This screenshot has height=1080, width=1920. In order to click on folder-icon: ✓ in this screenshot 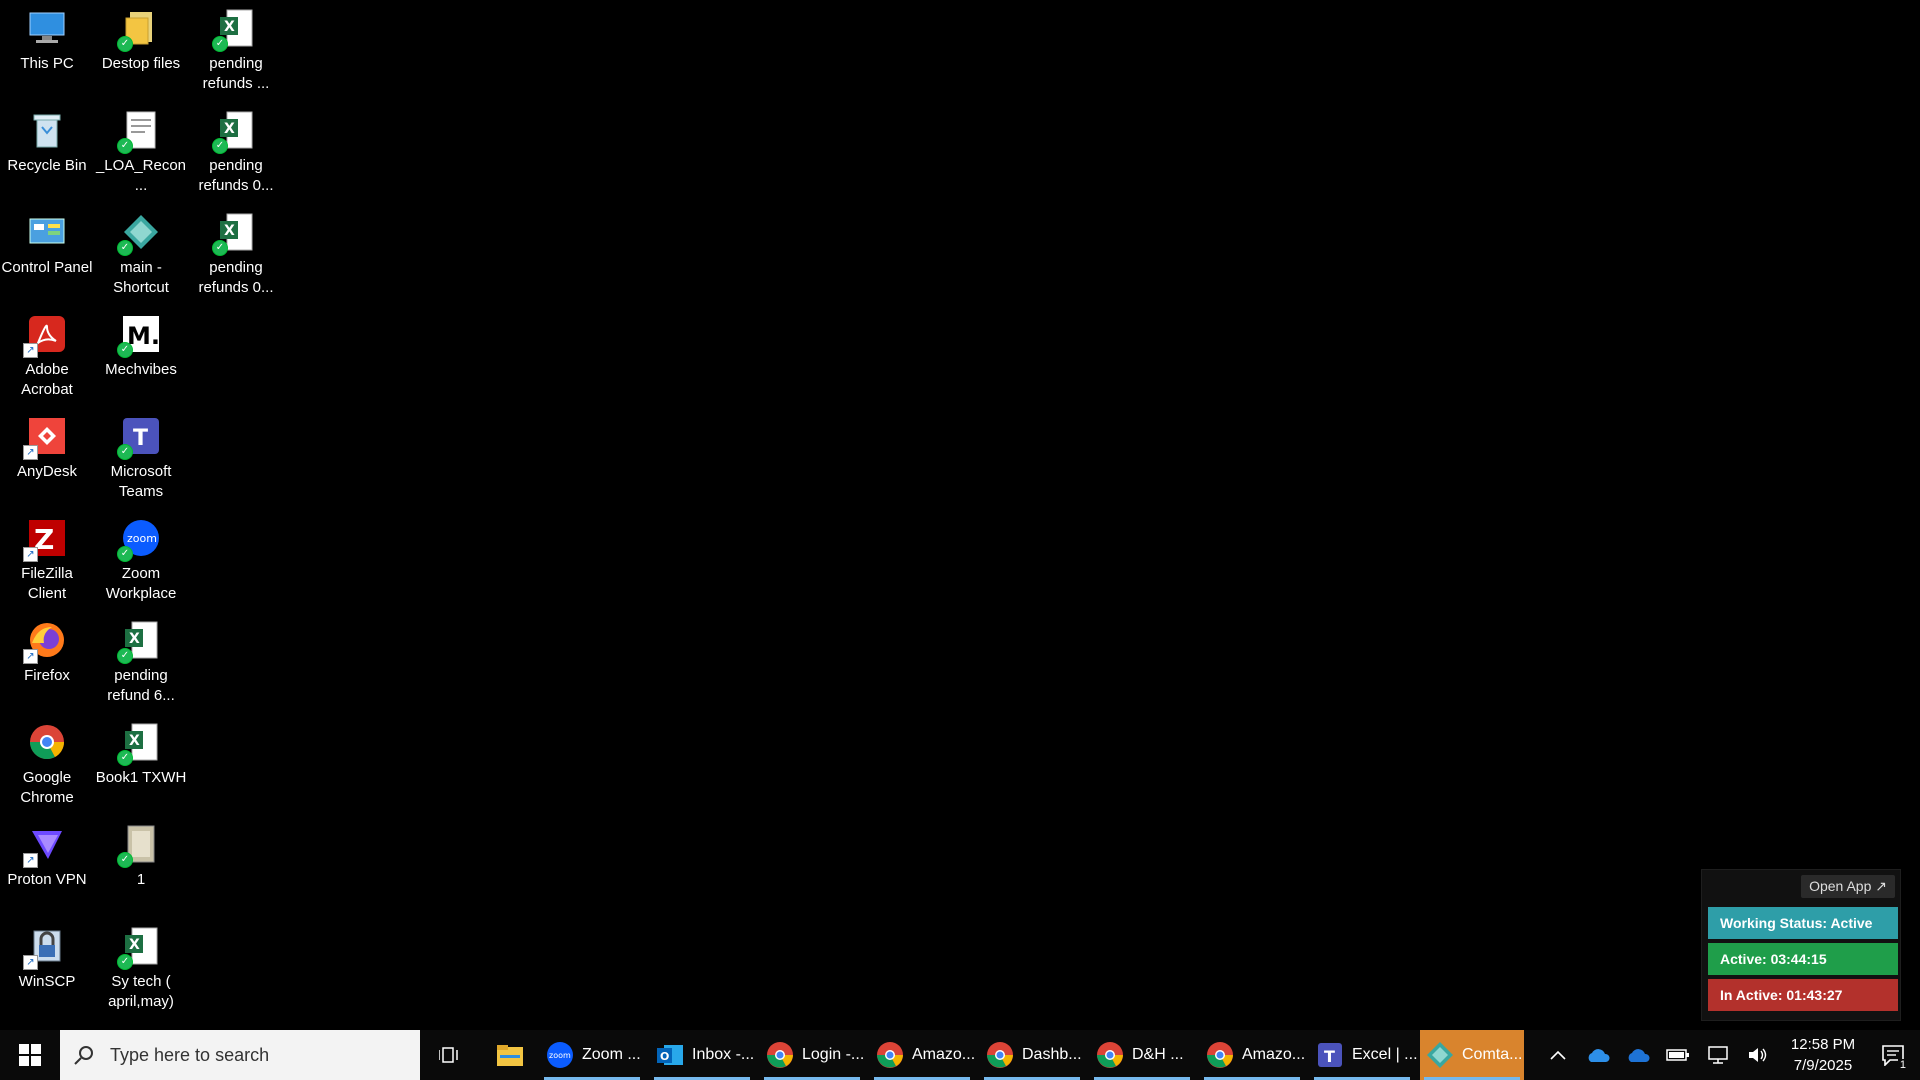, I will do `click(139, 30)`.